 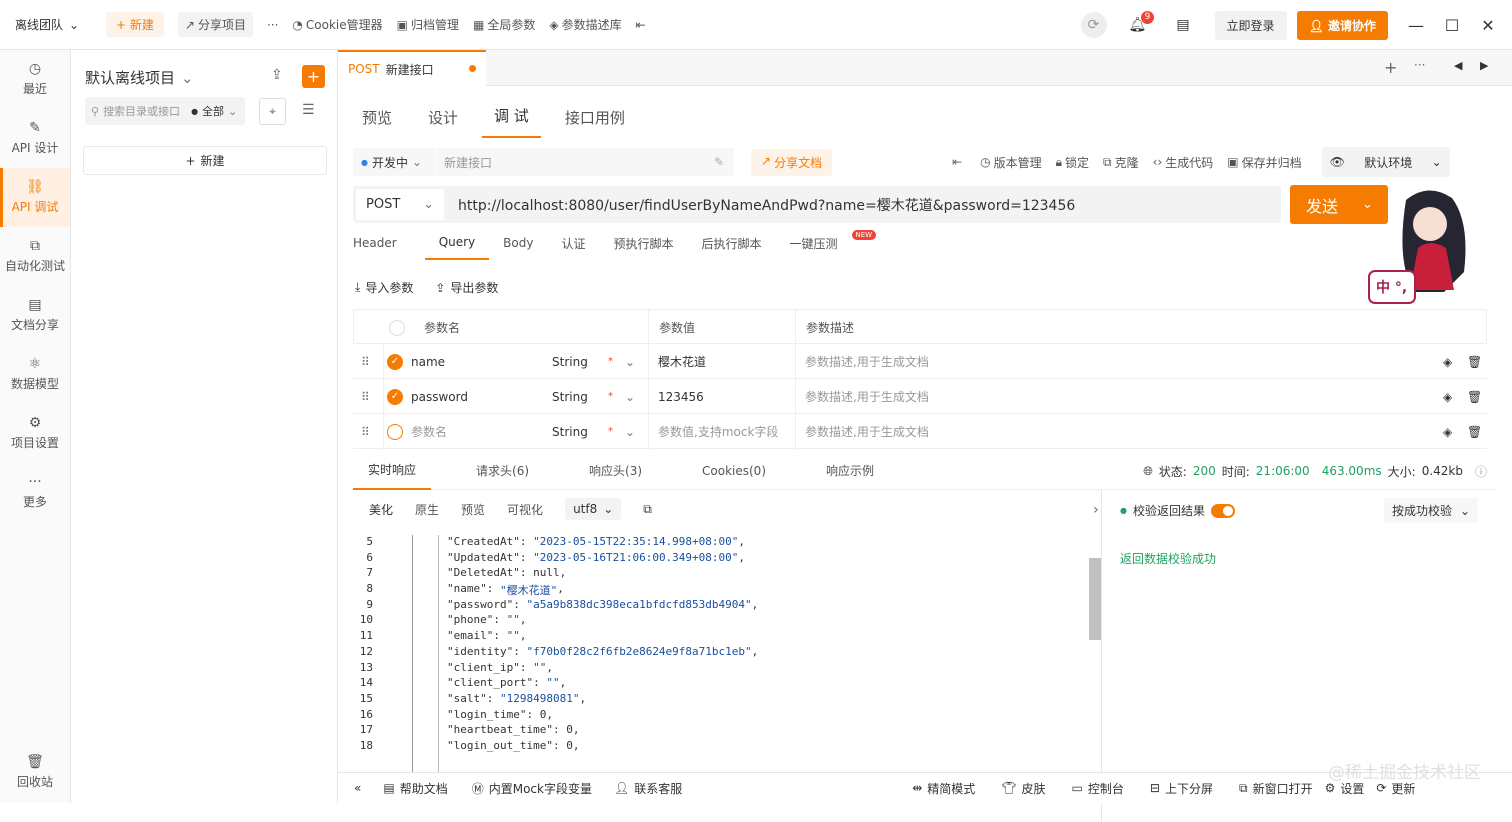 I want to click on encoding-select: utf8 ⌄, so click(x=593, y=509).